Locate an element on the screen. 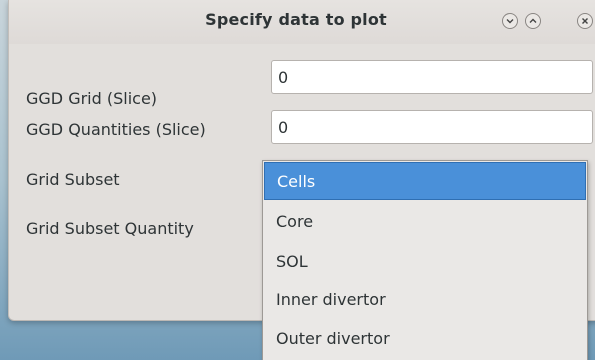 The height and width of the screenshot is (360, 595). title-bar: Specify data to plot is located at coordinates (302, 22).